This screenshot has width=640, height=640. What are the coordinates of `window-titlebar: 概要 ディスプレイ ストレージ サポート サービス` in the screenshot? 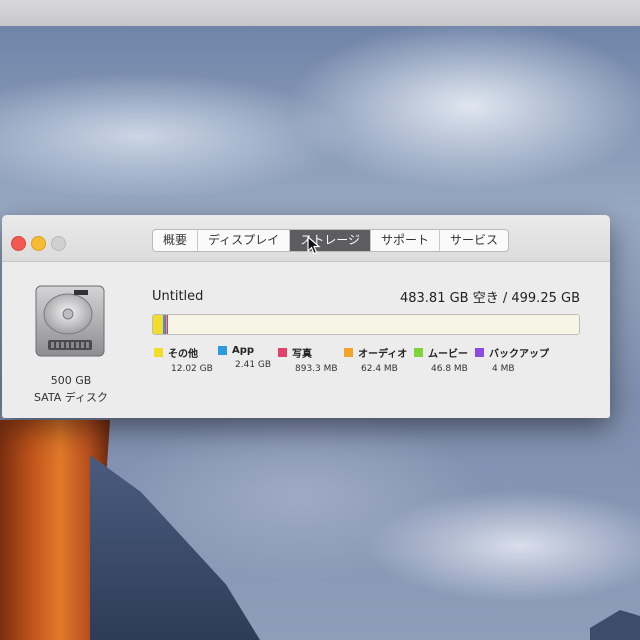 It's located at (306, 238).